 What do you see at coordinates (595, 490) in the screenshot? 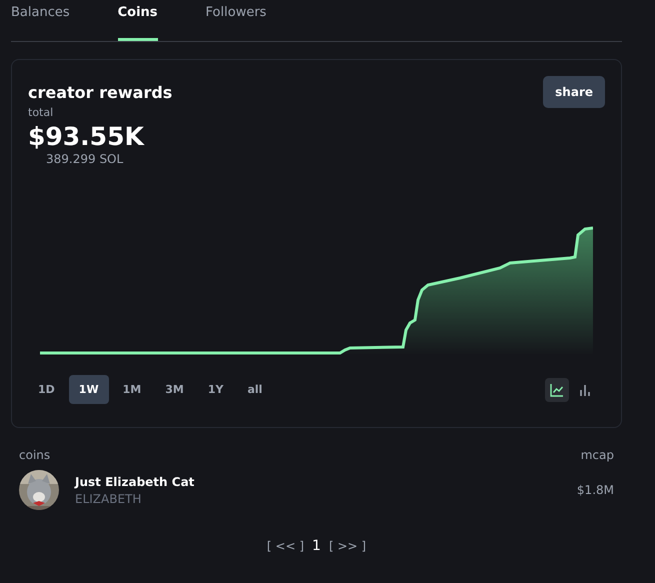
I see `coin-mcap: $1.8M` at bounding box center [595, 490].